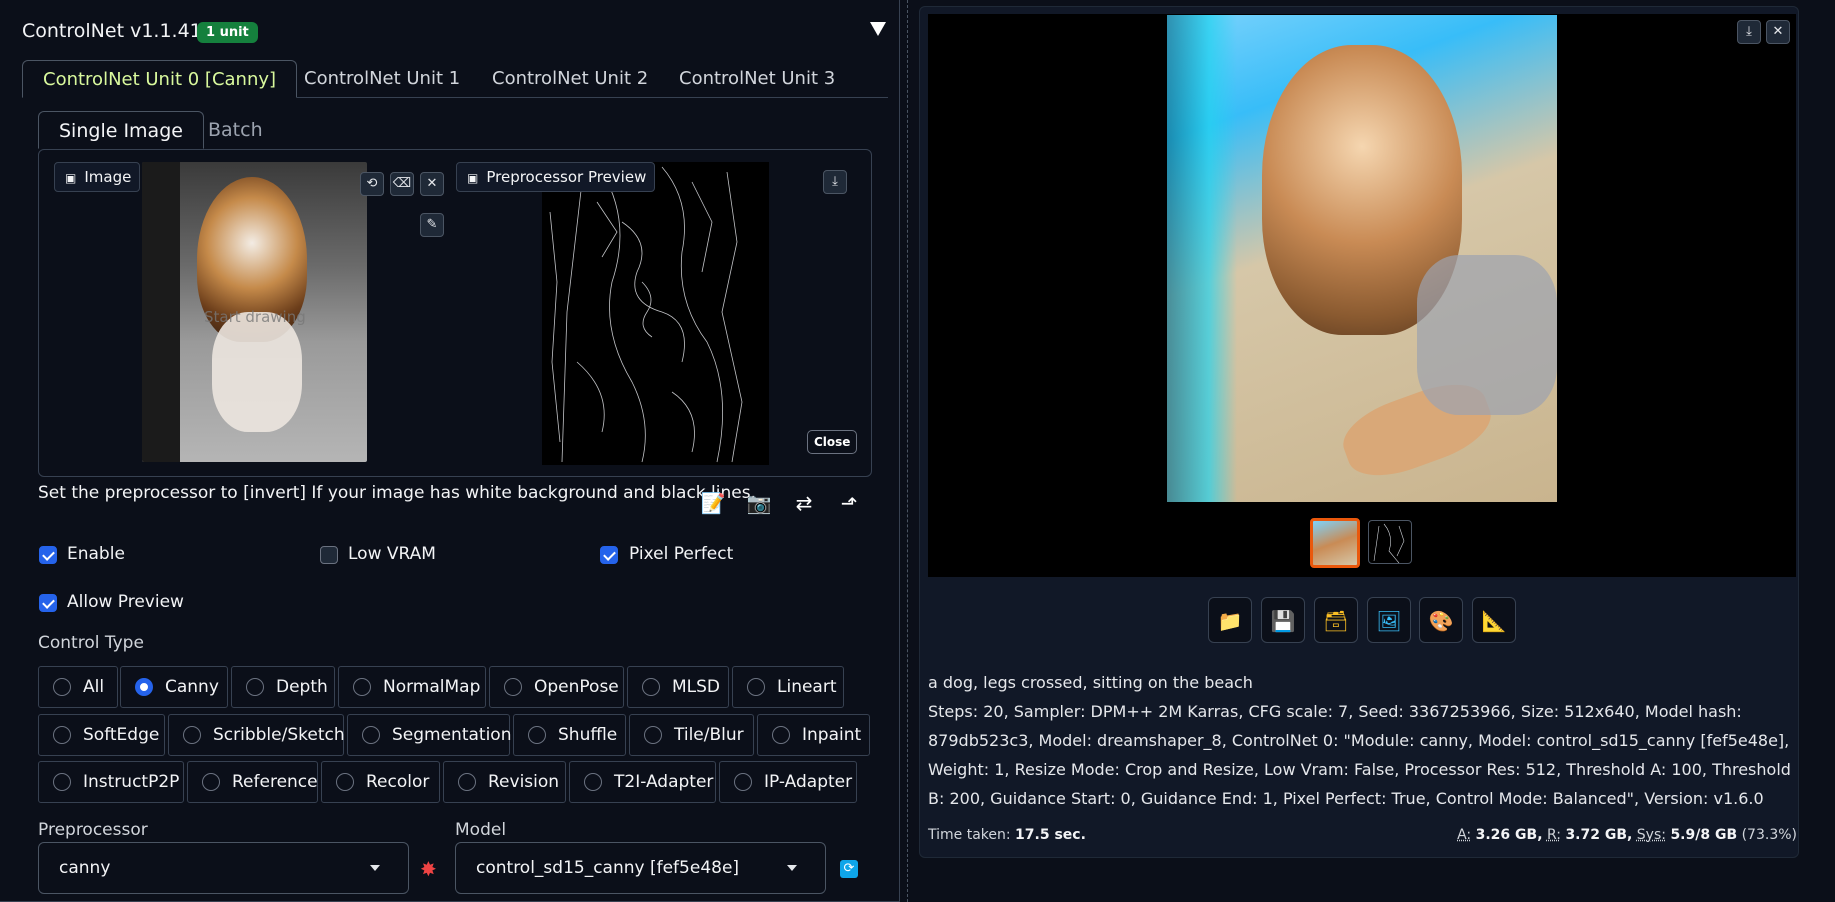 This screenshot has width=1835, height=902. What do you see at coordinates (576, 687) in the screenshot?
I see `radio-label: OpenPose` at bounding box center [576, 687].